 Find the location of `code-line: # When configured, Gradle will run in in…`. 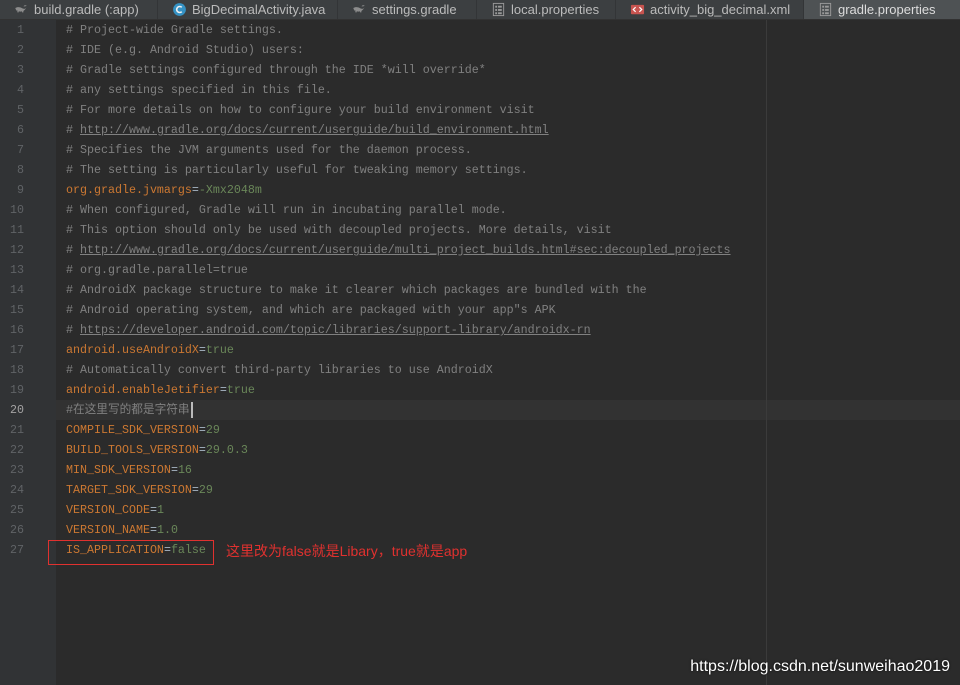

code-line: # When configured, Gradle will run in in… is located at coordinates (508, 210).